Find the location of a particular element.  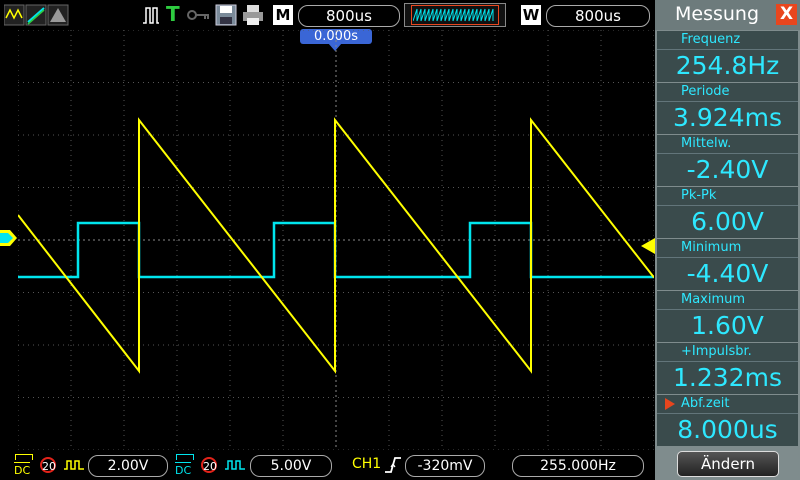

memory-overview is located at coordinates (455, 15).